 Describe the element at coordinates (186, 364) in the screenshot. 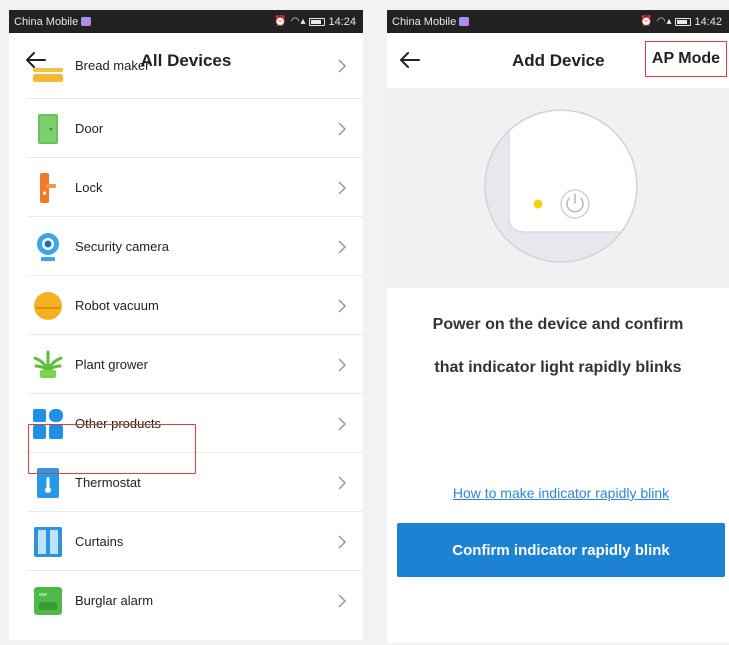

I see `device-row-plant-grower: Plant grower` at that location.